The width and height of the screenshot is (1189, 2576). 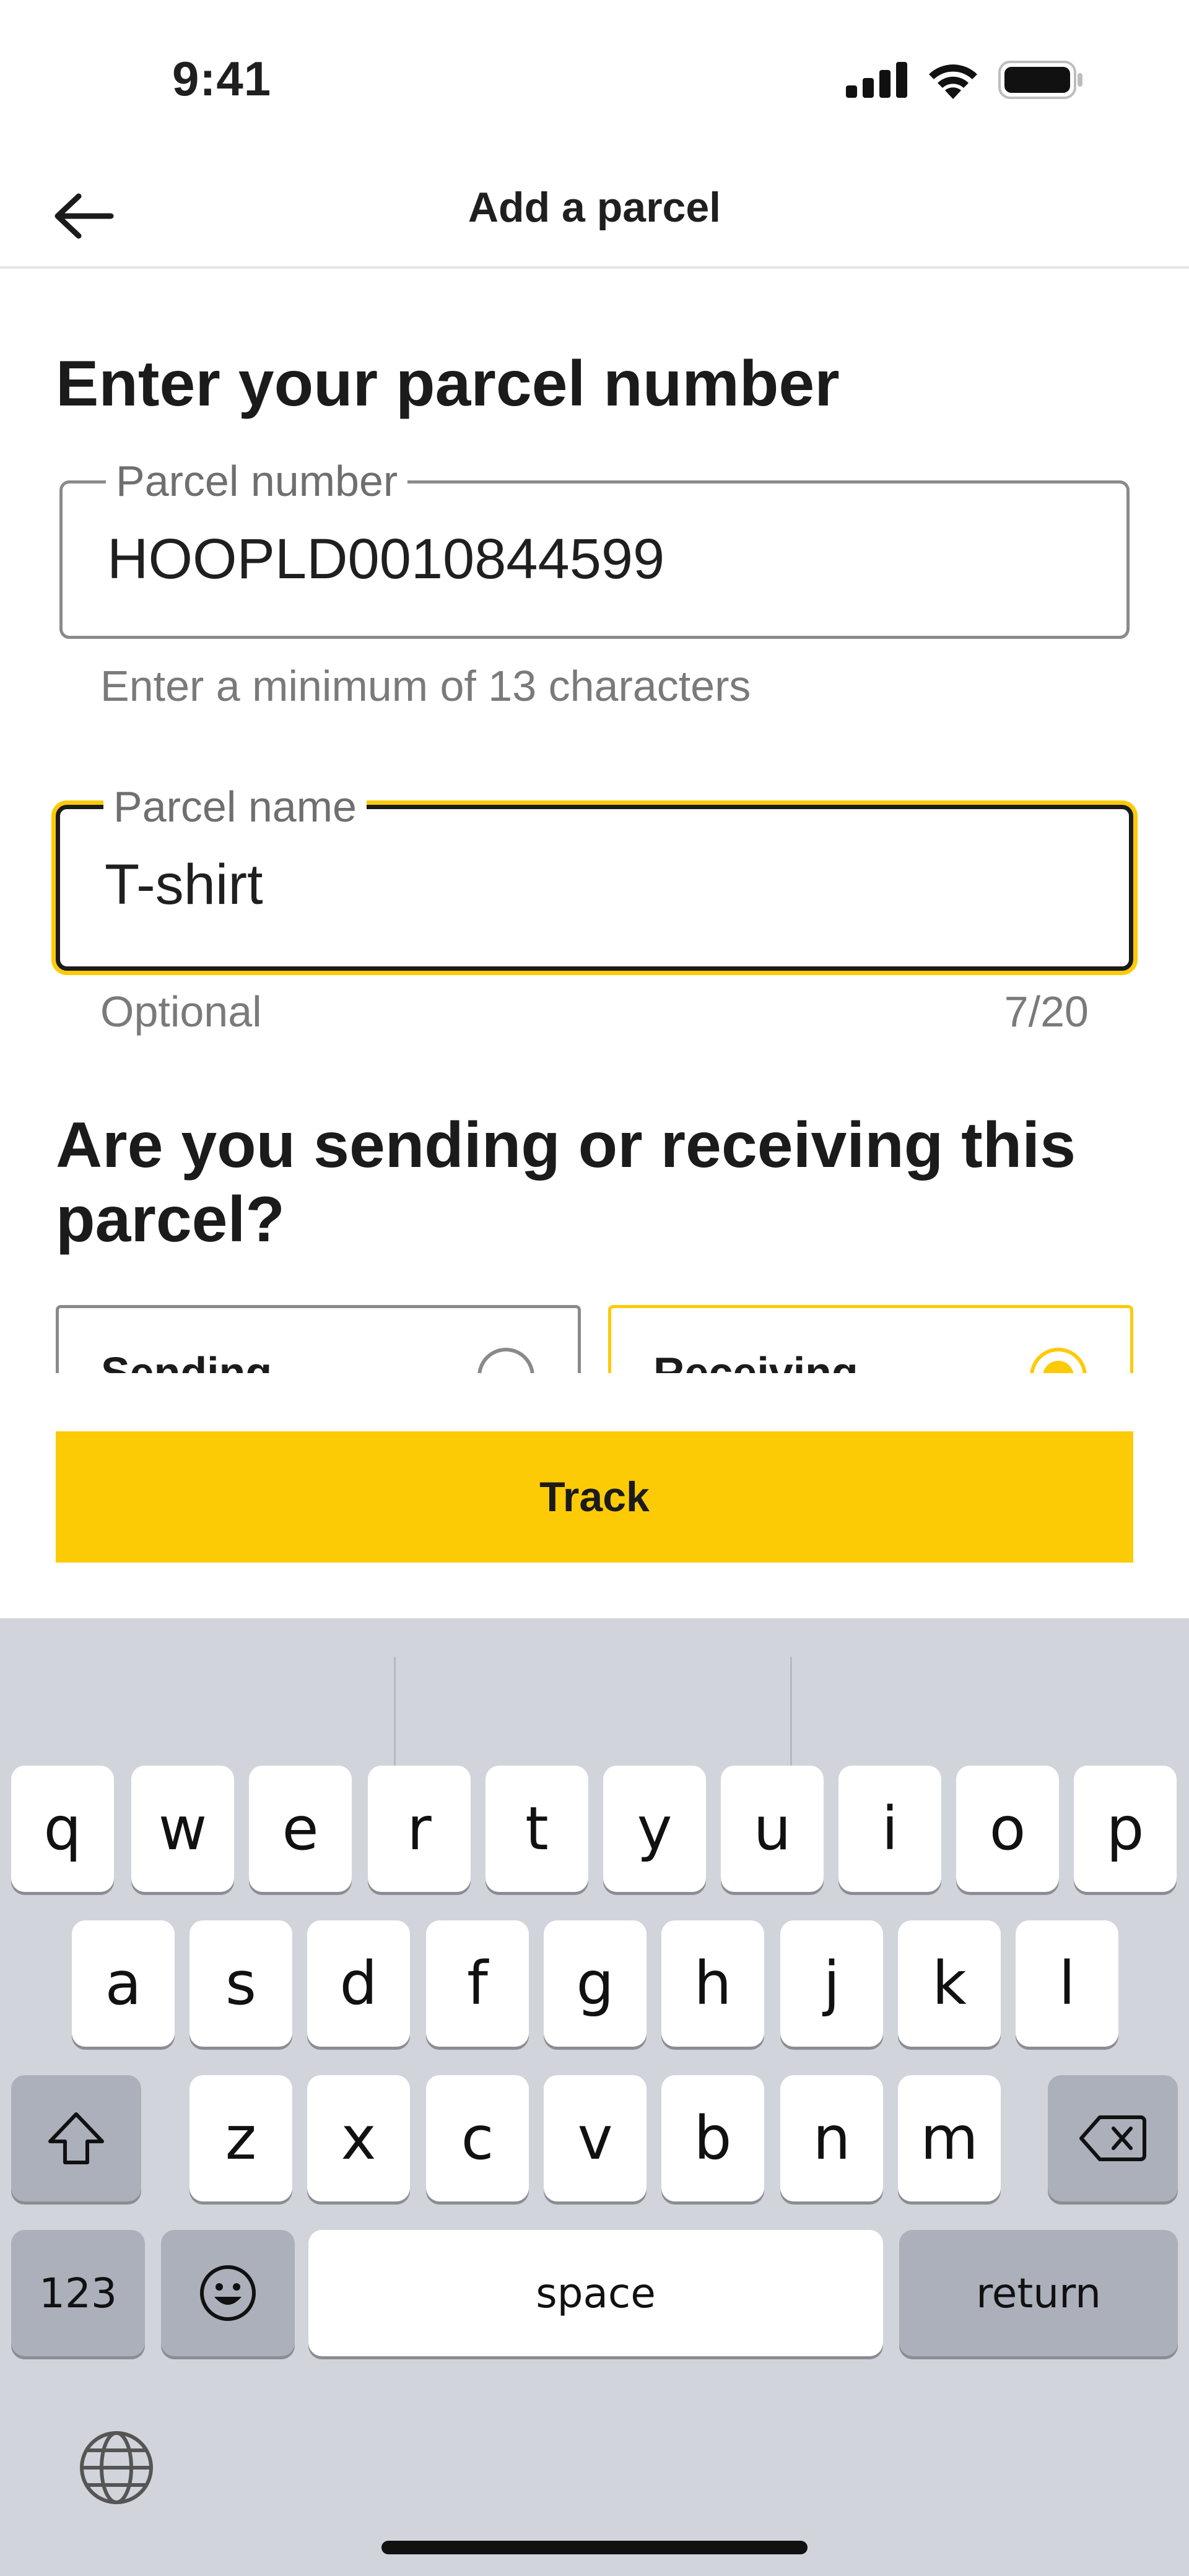 What do you see at coordinates (477, 1983) in the screenshot?
I see `key-f: f` at bounding box center [477, 1983].